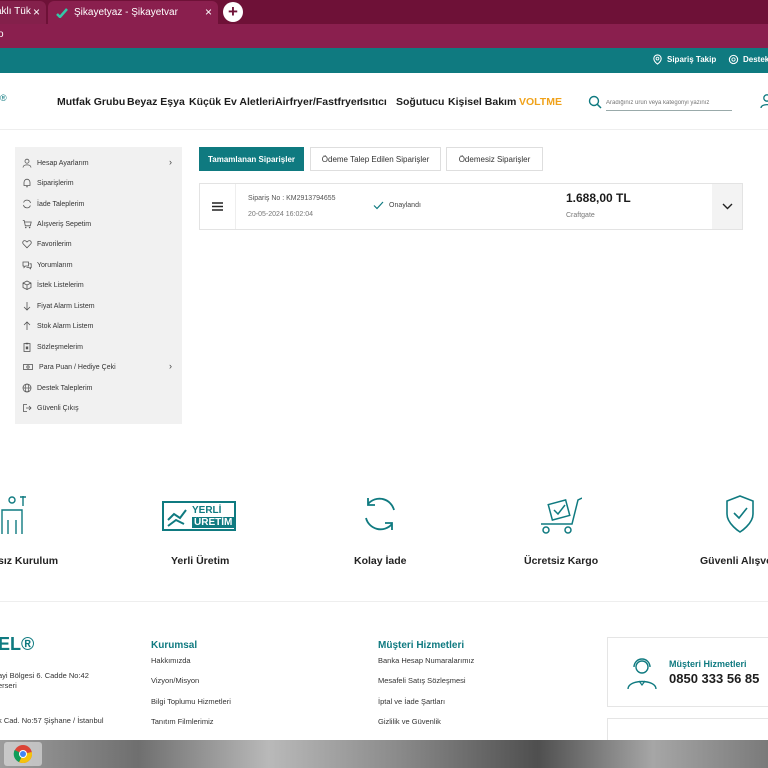  Describe the element at coordinates (232, 102) in the screenshot. I see `nav-kucuk-ev-aletleri: Küçük Ev Aletleri` at that location.